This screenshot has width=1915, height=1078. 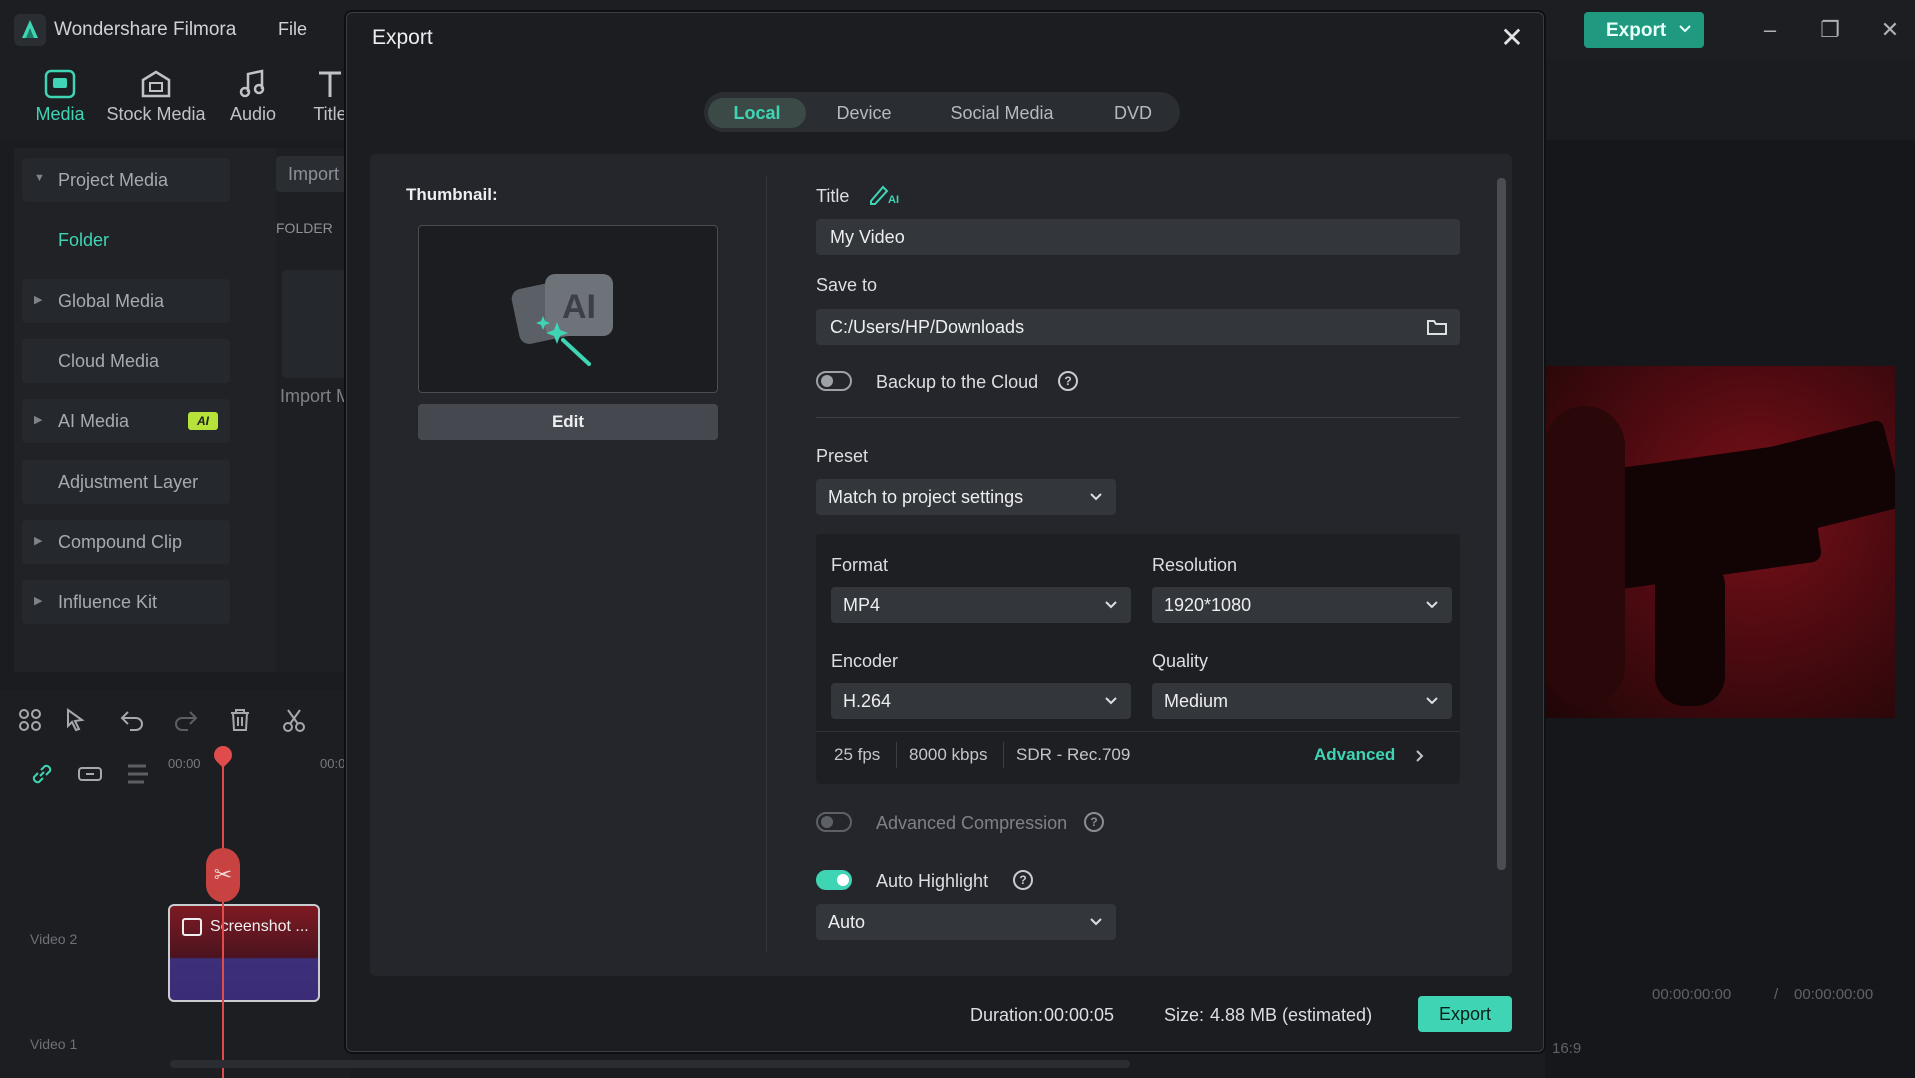 What do you see at coordinates (126, 361) in the screenshot?
I see `sidebar-item-cloud-media: Cloud Media` at bounding box center [126, 361].